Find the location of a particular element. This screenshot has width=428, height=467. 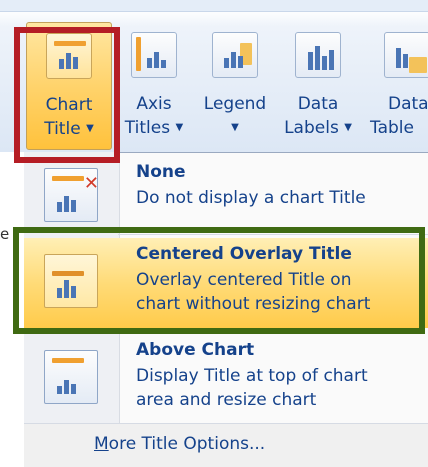

data-labels-label-line2: Labels is located at coordinates (311, 128).